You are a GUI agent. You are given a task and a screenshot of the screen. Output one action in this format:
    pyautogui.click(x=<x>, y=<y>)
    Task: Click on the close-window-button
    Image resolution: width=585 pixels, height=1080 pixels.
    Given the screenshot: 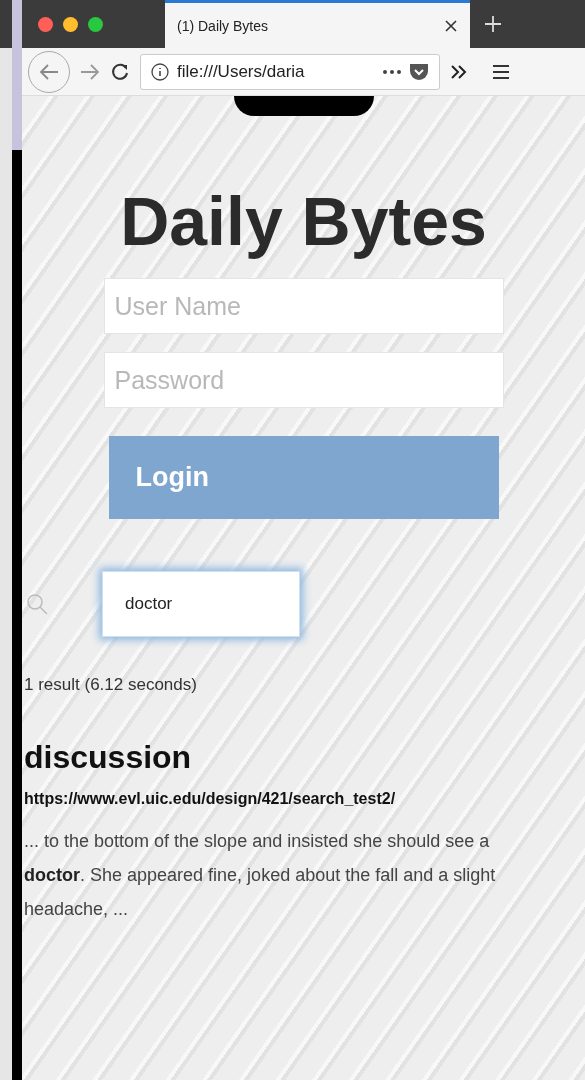 What is the action you would take?
    pyautogui.click(x=45, y=24)
    